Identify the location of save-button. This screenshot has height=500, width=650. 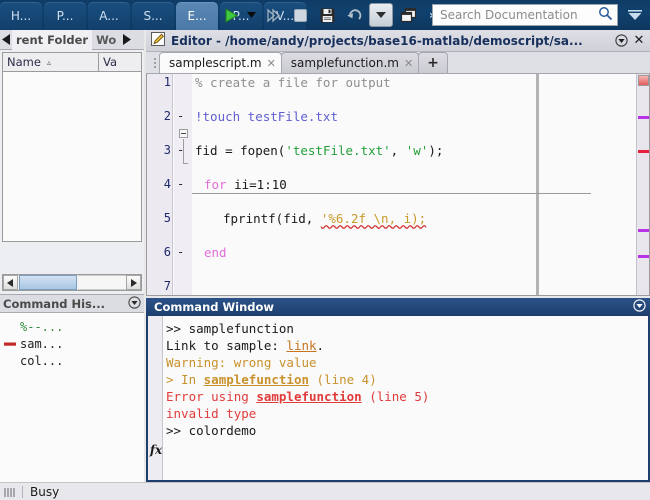
(327, 15).